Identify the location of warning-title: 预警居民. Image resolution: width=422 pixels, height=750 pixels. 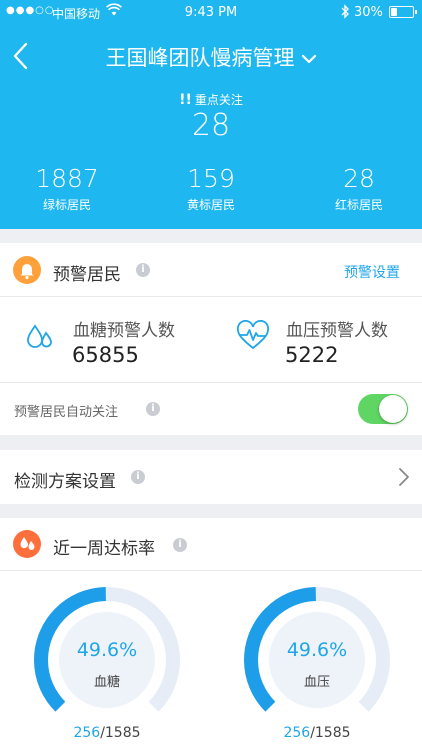
(87, 275).